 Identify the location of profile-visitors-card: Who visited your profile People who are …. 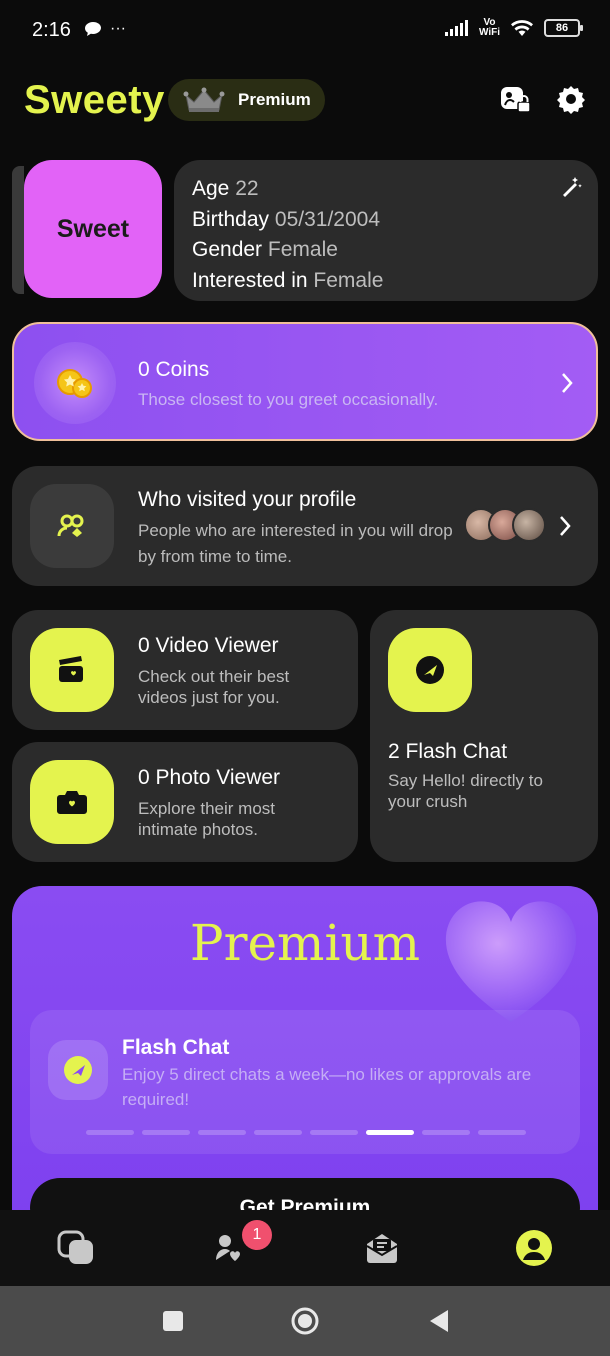
(305, 526).